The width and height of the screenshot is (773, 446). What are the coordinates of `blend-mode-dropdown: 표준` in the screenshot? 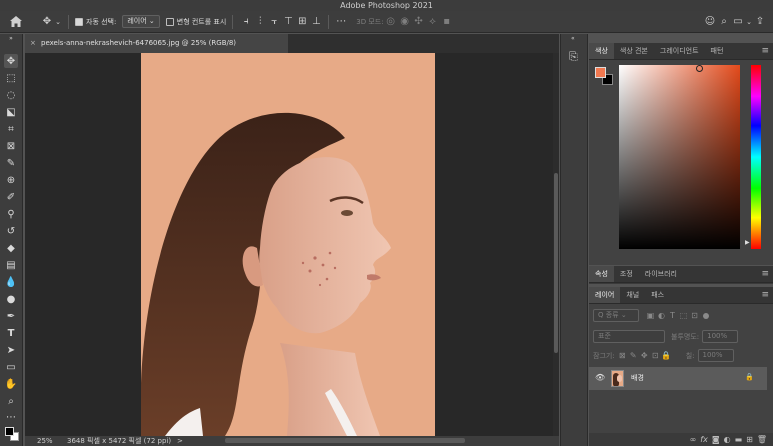 It's located at (629, 336).